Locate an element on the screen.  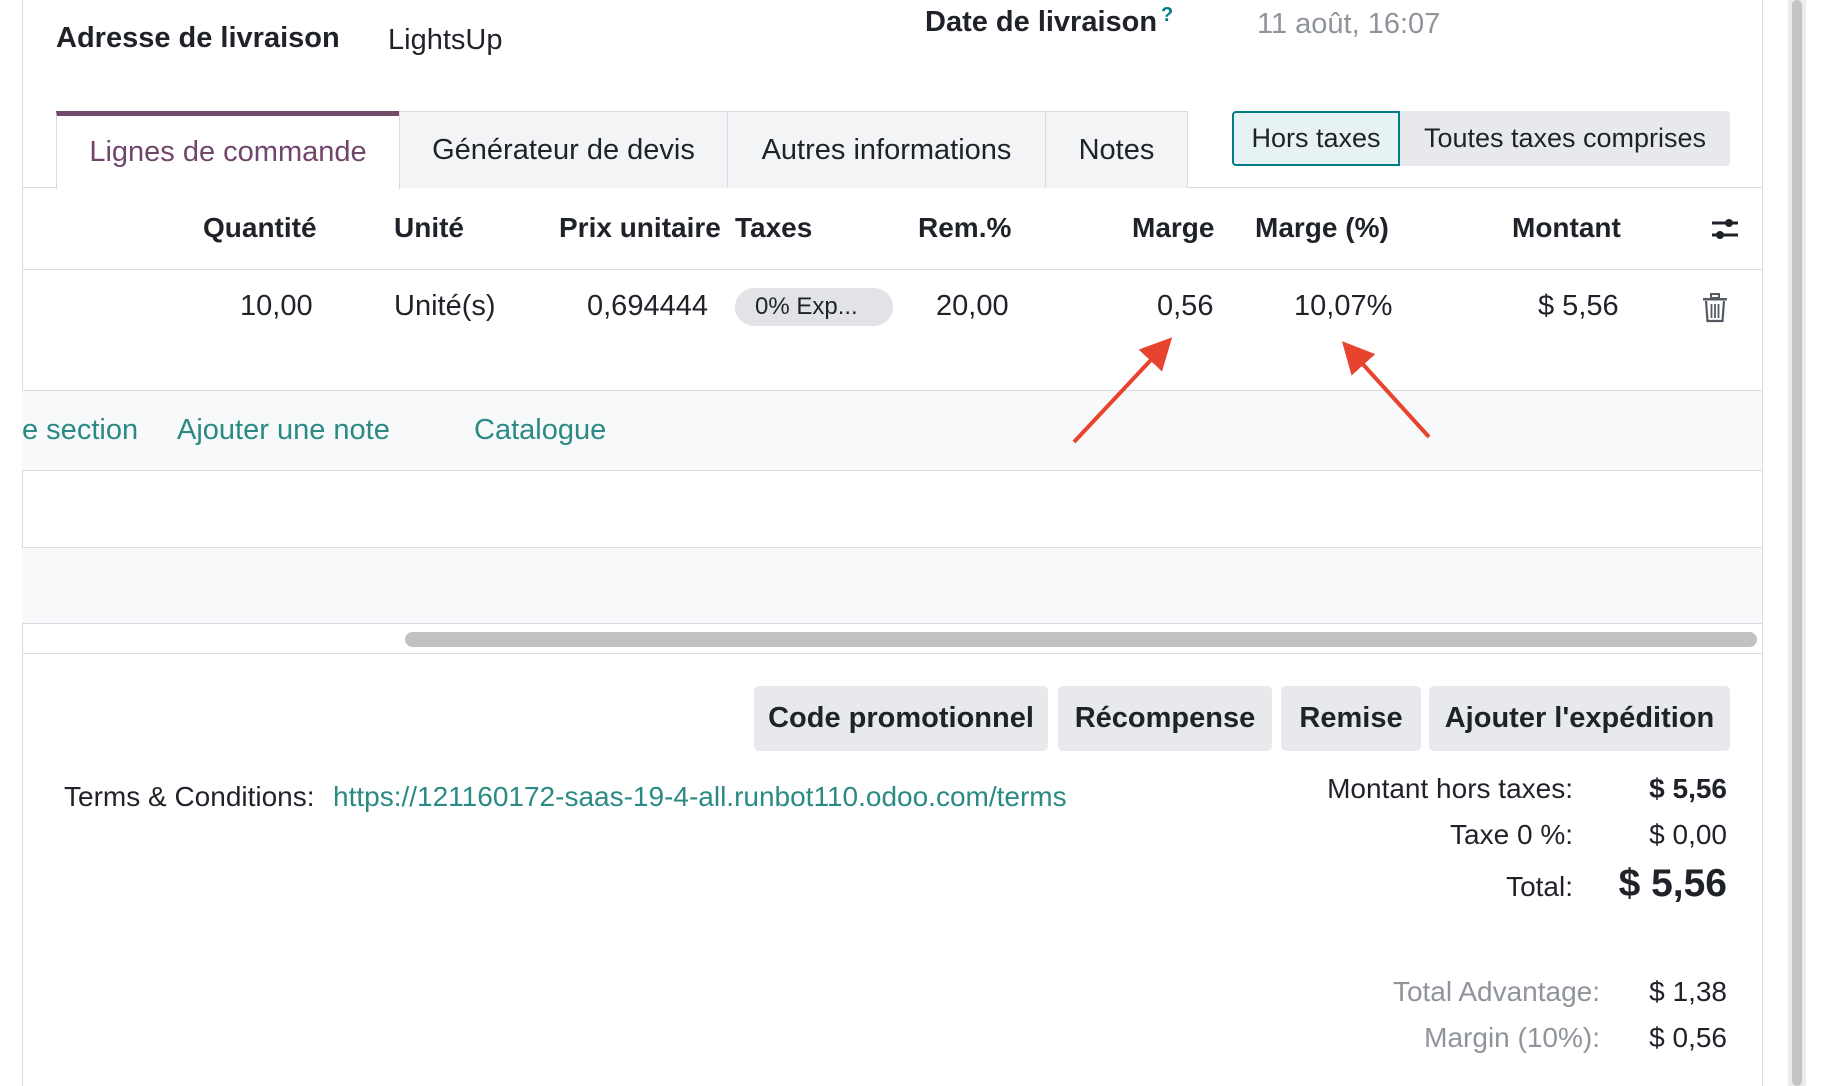
header-divider is located at coordinates (892, 269).